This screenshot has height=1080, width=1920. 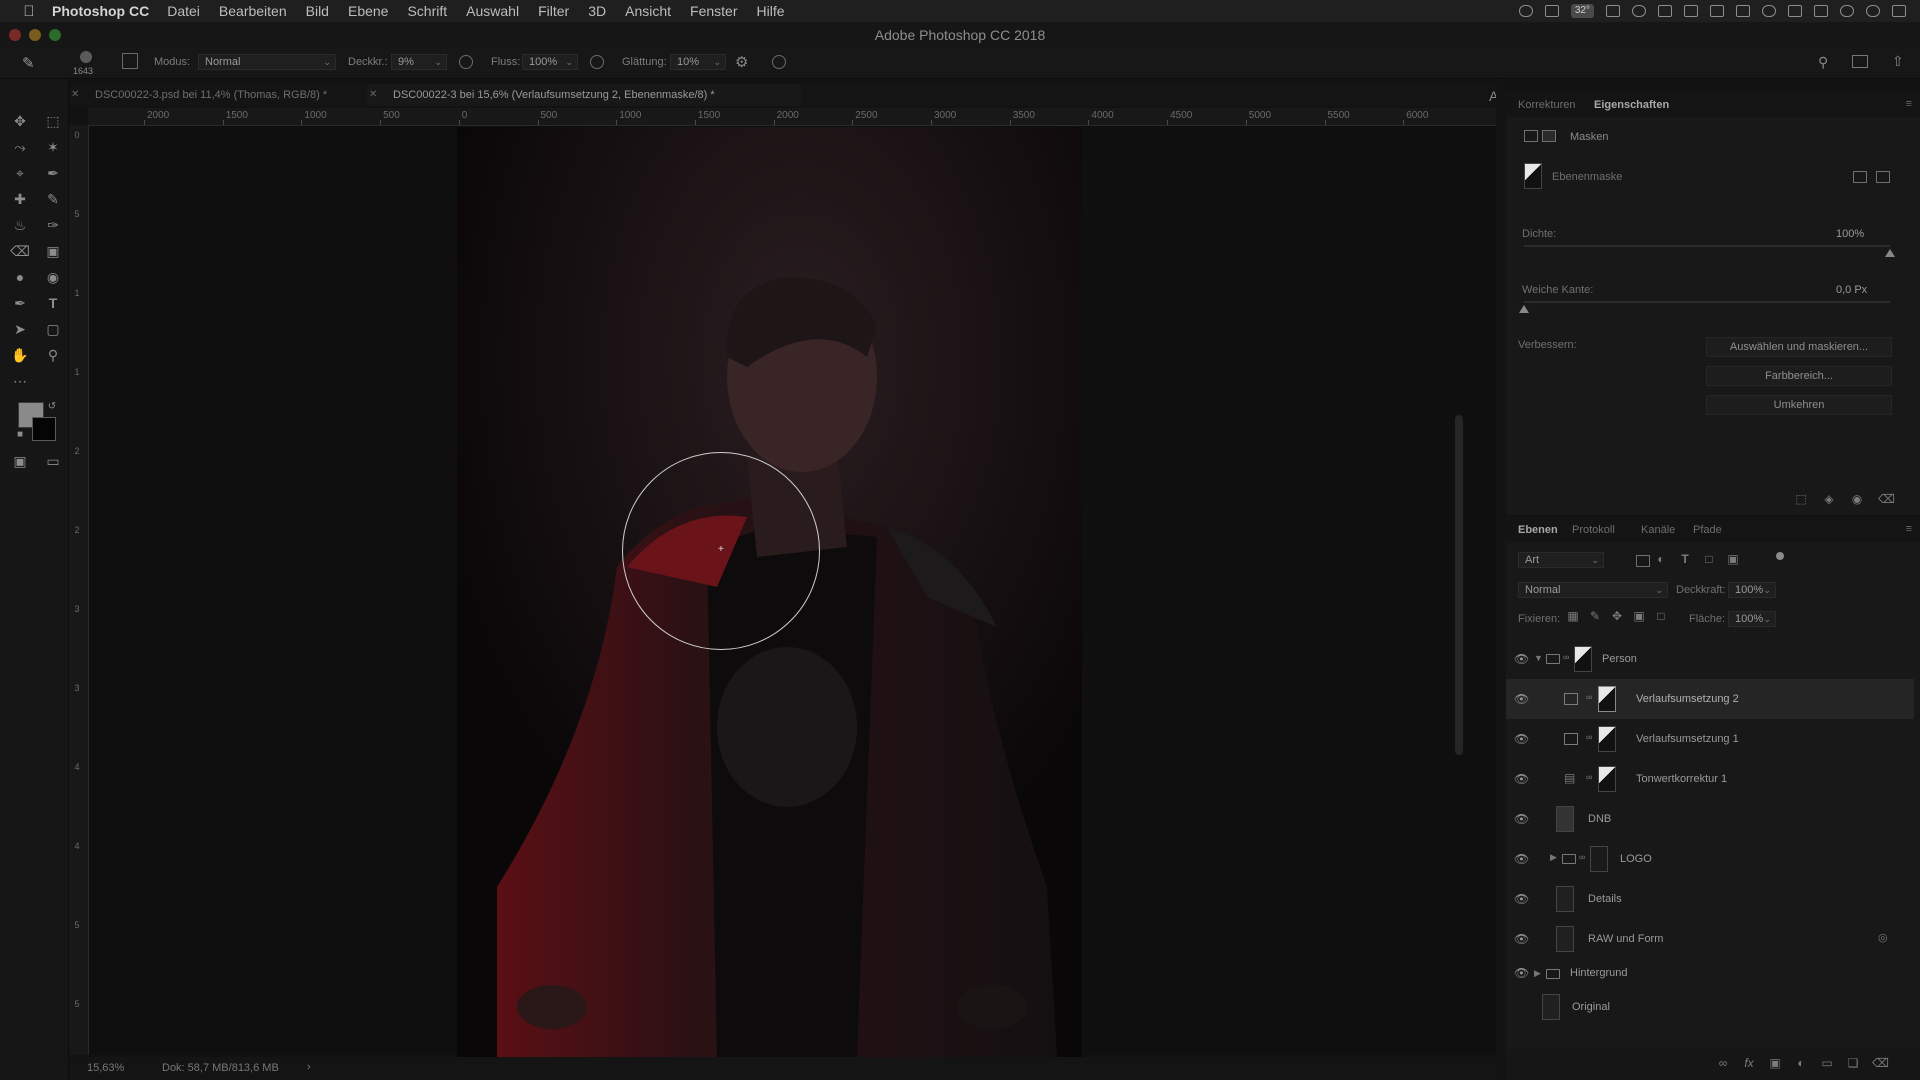 What do you see at coordinates (100, 11) in the screenshot?
I see `menu-app-name: Photoshop CC` at bounding box center [100, 11].